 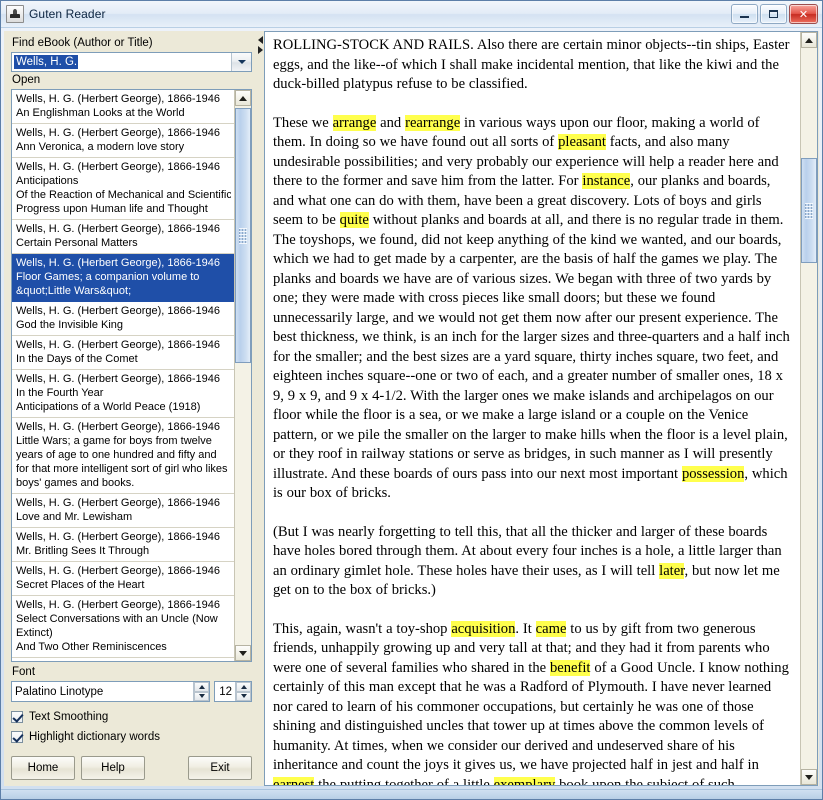 I want to click on highlighted-word: rearrange, so click(x=433, y=122).